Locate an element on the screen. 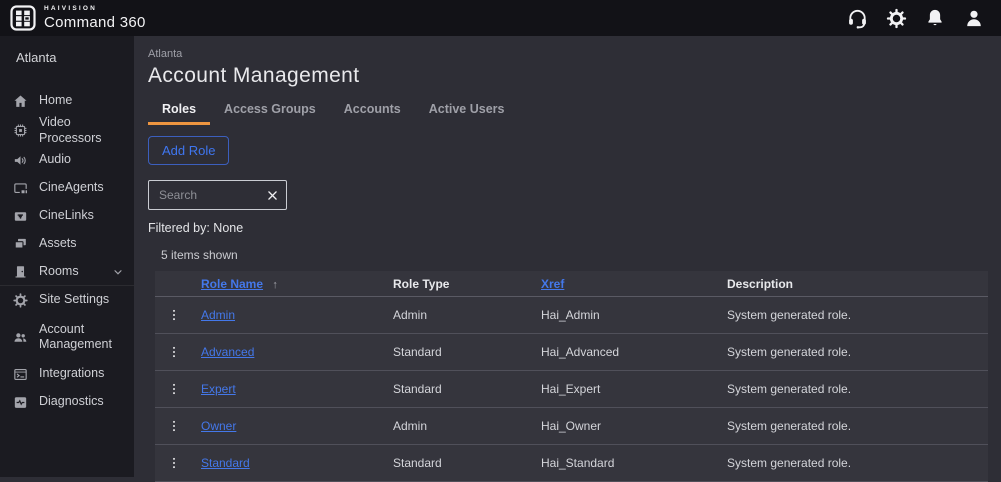 The height and width of the screenshot is (482, 1001). add-role-button: Add Role is located at coordinates (189, 150).